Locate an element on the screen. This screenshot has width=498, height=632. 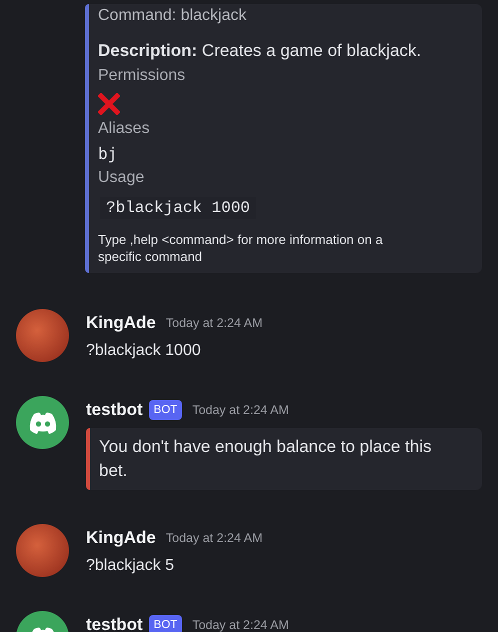
alias-code: bj is located at coordinates (108, 154).